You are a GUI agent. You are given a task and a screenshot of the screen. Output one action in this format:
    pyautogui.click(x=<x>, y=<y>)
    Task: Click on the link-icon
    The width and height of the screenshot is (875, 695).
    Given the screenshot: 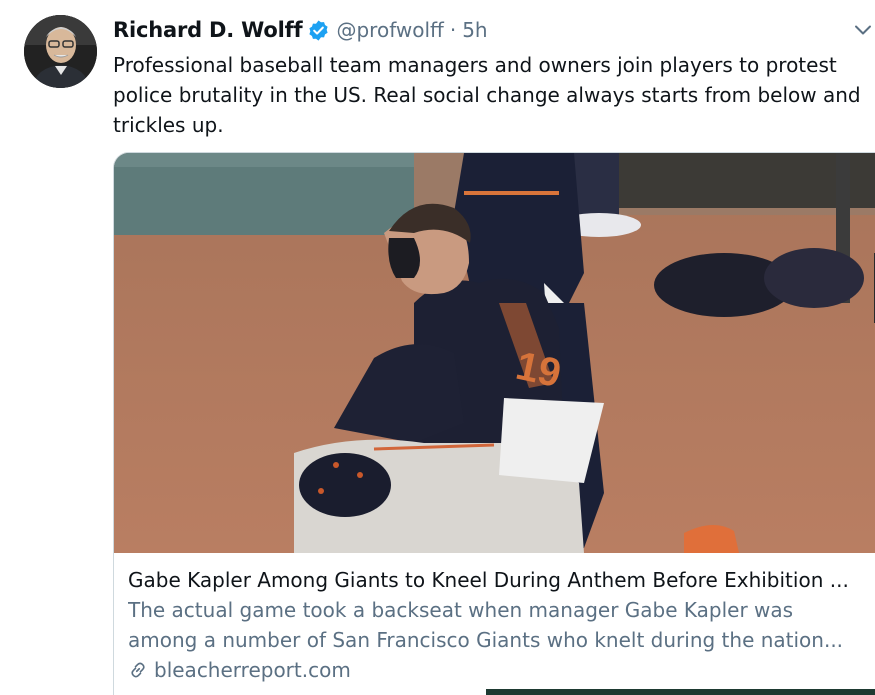 What is the action you would take?
    pyautogui.click(x=138, y=670)
    